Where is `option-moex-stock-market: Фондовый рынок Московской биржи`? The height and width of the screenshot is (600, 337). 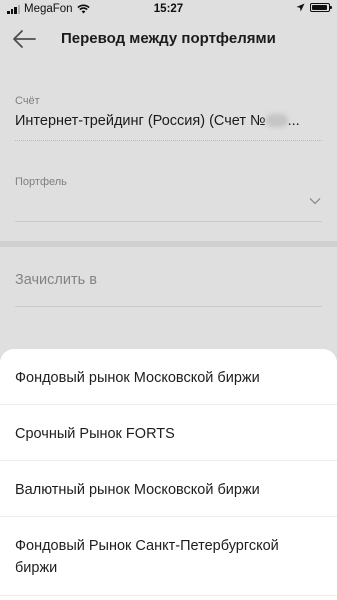
option-moex-stock-market: Фондовый рынок Московской биржи is located at coordinates (168, 378).